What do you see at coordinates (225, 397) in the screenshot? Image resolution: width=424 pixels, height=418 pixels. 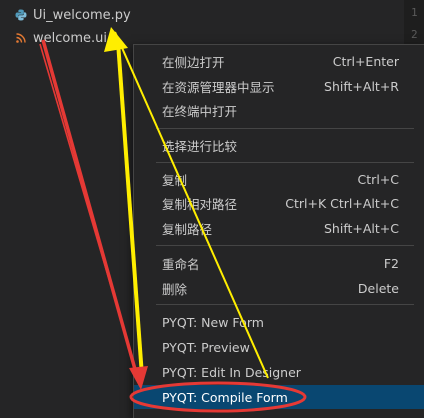 I see `menu-item-label: PYQT: Compile Form` at bounding box center [225, 397].